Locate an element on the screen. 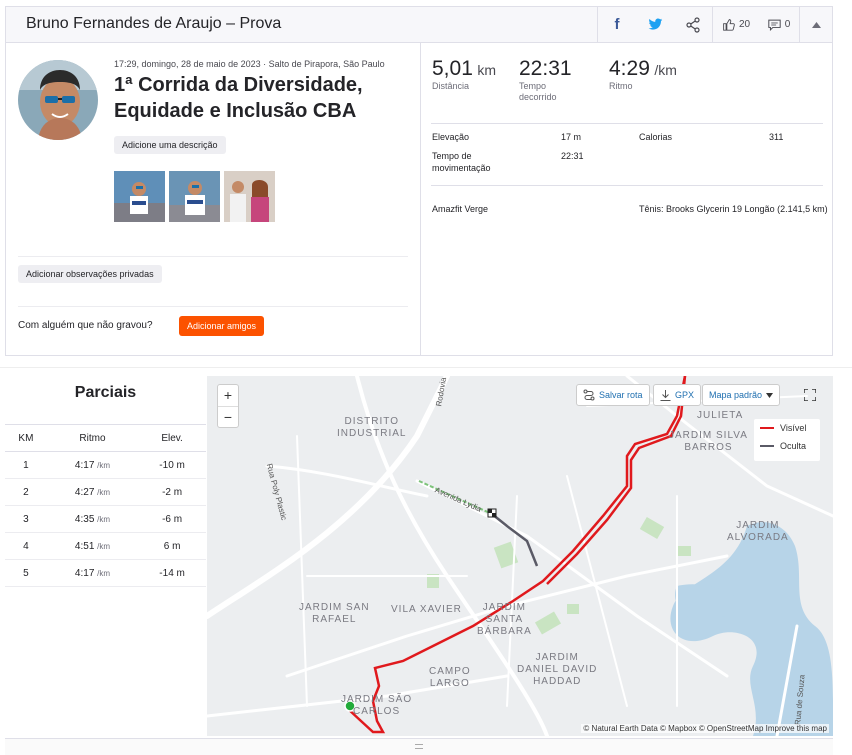 This screenshot has height=755, width=852. gpx-button: GPX is located at coordinates (677, 395).